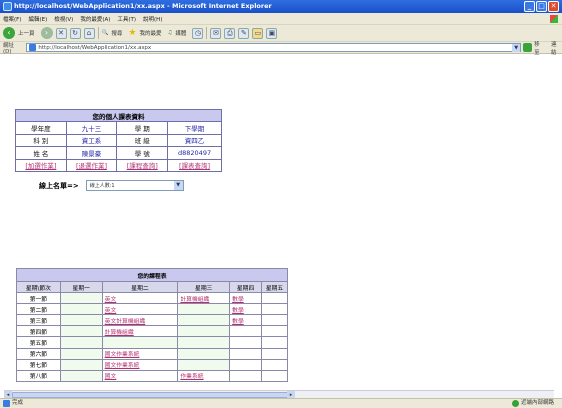 The width and height of the screenshot is (562, 408). Describe the element at coordinates (140, 320) in the screenshot. I see `course-link-tuesday: 英文計算機組織` at that location.